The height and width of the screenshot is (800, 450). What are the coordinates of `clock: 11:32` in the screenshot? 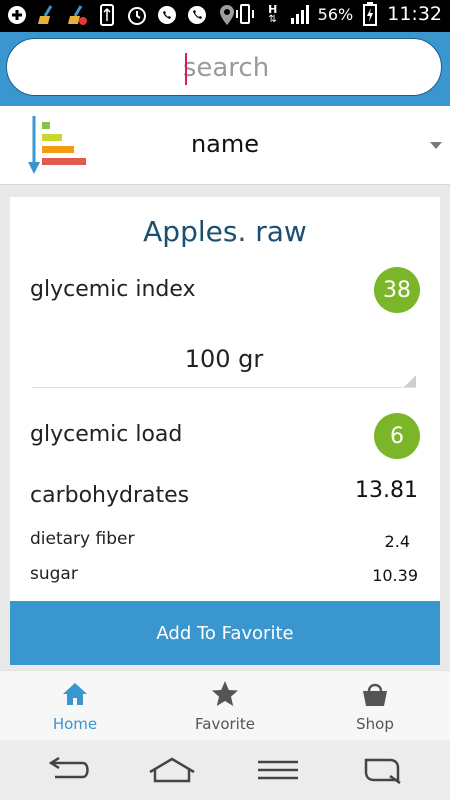 It's located at (414, 14).